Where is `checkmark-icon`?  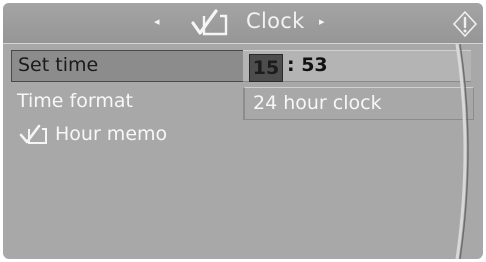
checkmark-icon is located at coordinates (33, 134).